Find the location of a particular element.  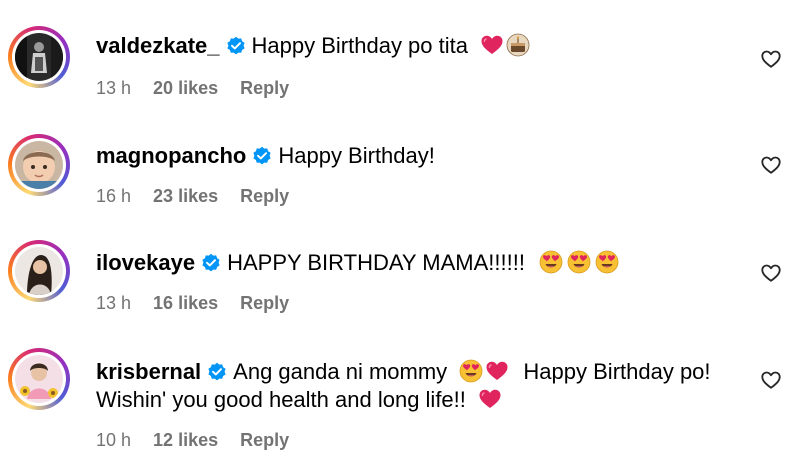

comment-text-continued: Happy Birthday po! is located at coordinates (617, 371).